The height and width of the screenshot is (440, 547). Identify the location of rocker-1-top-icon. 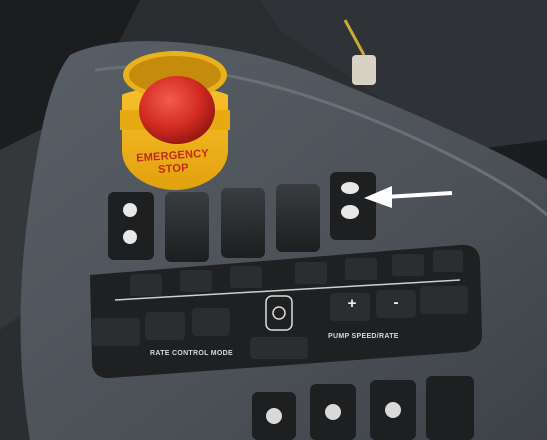
(130, 210).